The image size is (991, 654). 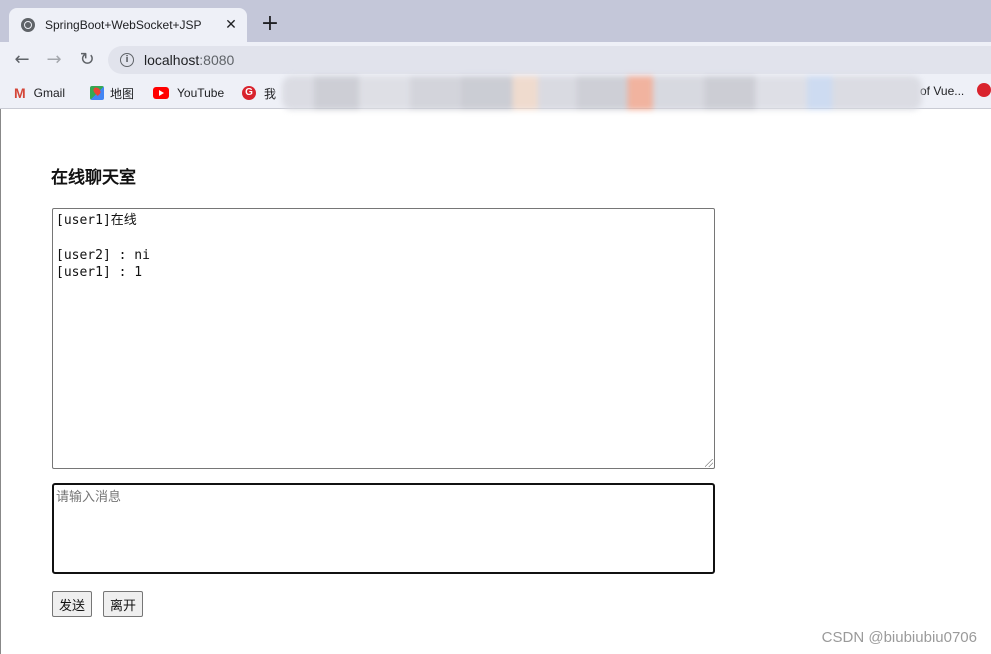 I want to click on back-arrow-icon: ←, so click(x=22, y=60).